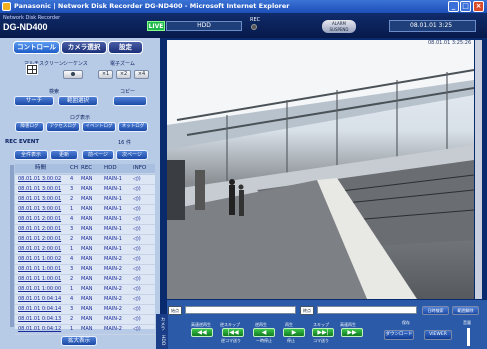 The height and width of the screenshot is (349, 487). Describe the element at coordinates (34, 101) in the screenshot. I see `search-button: サーチ` at that location.